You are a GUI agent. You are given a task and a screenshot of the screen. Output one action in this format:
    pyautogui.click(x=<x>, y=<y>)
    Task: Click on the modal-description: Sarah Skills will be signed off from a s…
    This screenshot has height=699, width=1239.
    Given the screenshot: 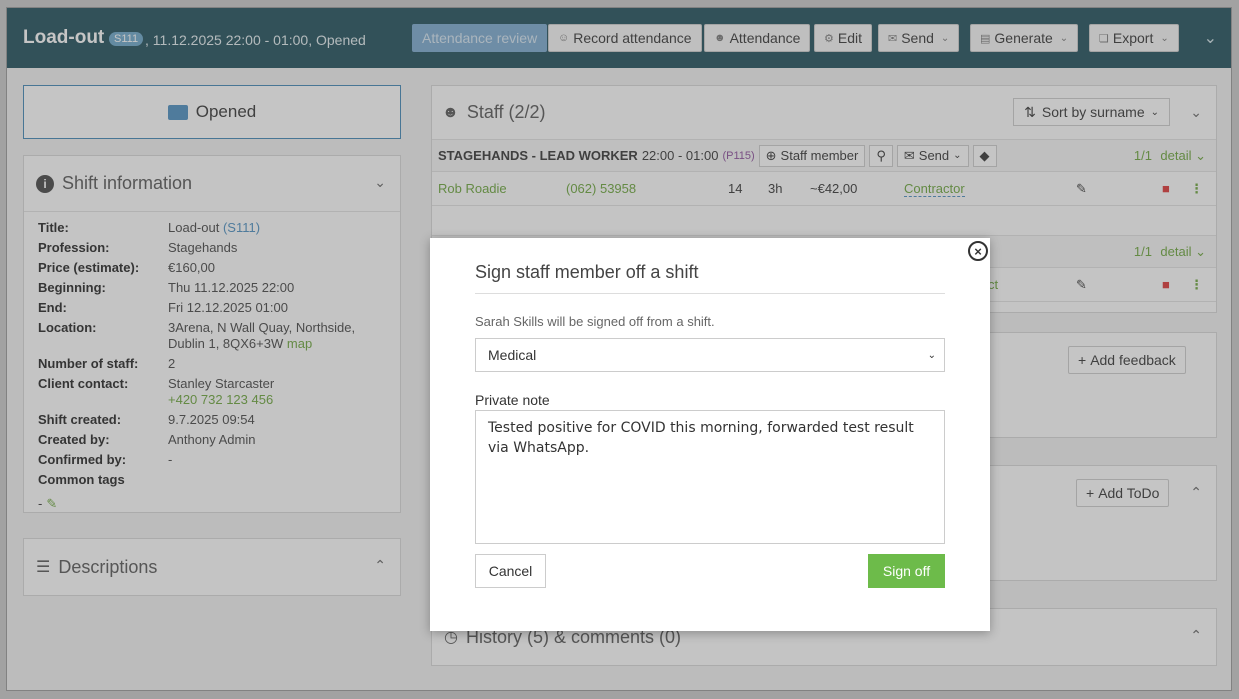 What is the action you would take?
    pyautogui.click(x=595, y=321)
    